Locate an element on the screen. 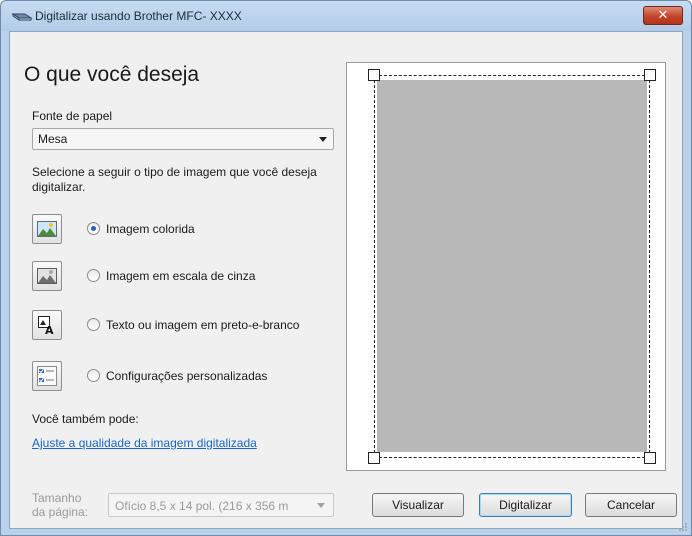  page-size-value: Ofício 8,5 x 14 pol. (216 x 356 m is located at coordinates (202, 506).